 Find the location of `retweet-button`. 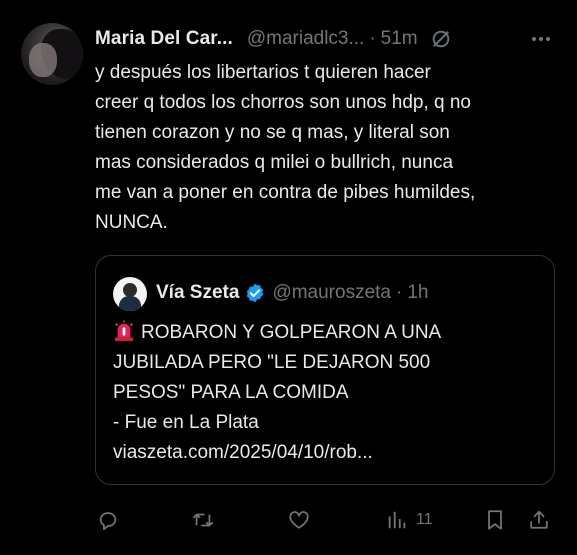

retweet-button is located at coordinates (203, 520).